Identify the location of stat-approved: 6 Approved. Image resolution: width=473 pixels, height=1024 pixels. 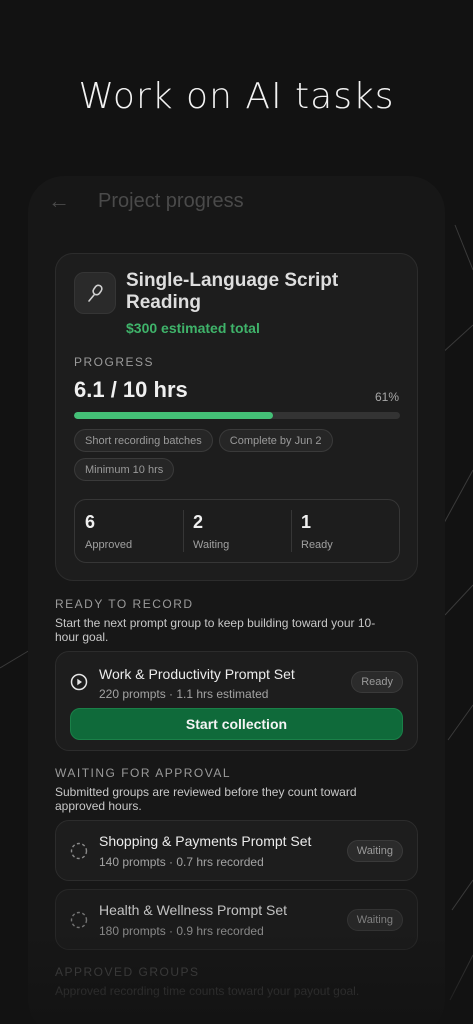
(129, 531).